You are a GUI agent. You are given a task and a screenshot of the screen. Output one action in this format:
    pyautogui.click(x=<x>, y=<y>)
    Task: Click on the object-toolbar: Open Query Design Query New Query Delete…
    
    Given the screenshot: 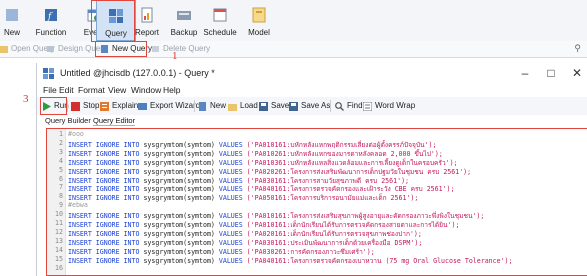 What is the action you would take?
    pyautogui.click(x=293, y=49)
    